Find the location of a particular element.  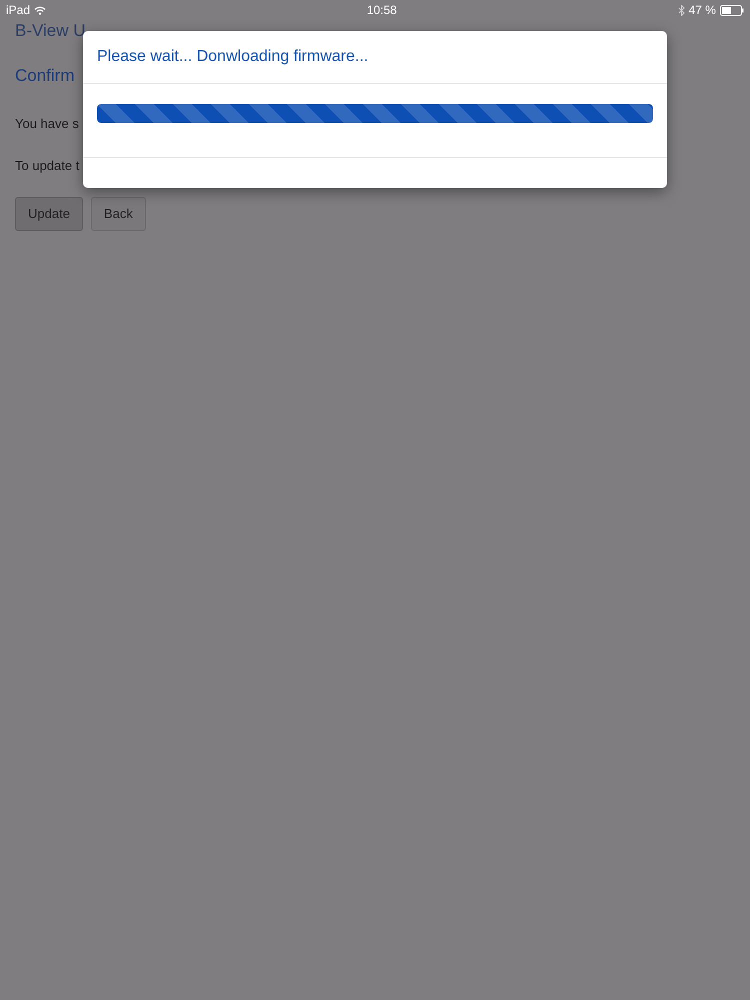

bluetooth-icon is located at coordinates (681, 10).